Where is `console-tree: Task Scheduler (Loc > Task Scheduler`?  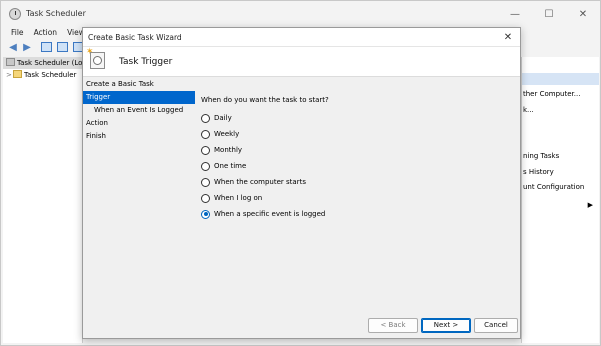 console-tree: Task Scheduler (Loc > Task Scheduler is located at coordinates (43, 200).